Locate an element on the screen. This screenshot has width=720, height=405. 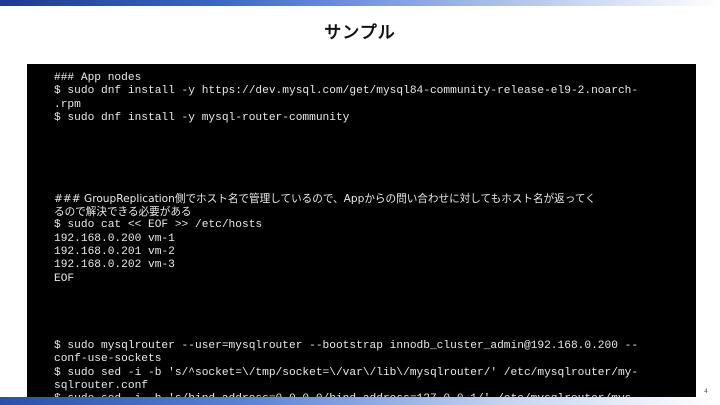
bottom-accent-bar is located at coordinates (360, 401).